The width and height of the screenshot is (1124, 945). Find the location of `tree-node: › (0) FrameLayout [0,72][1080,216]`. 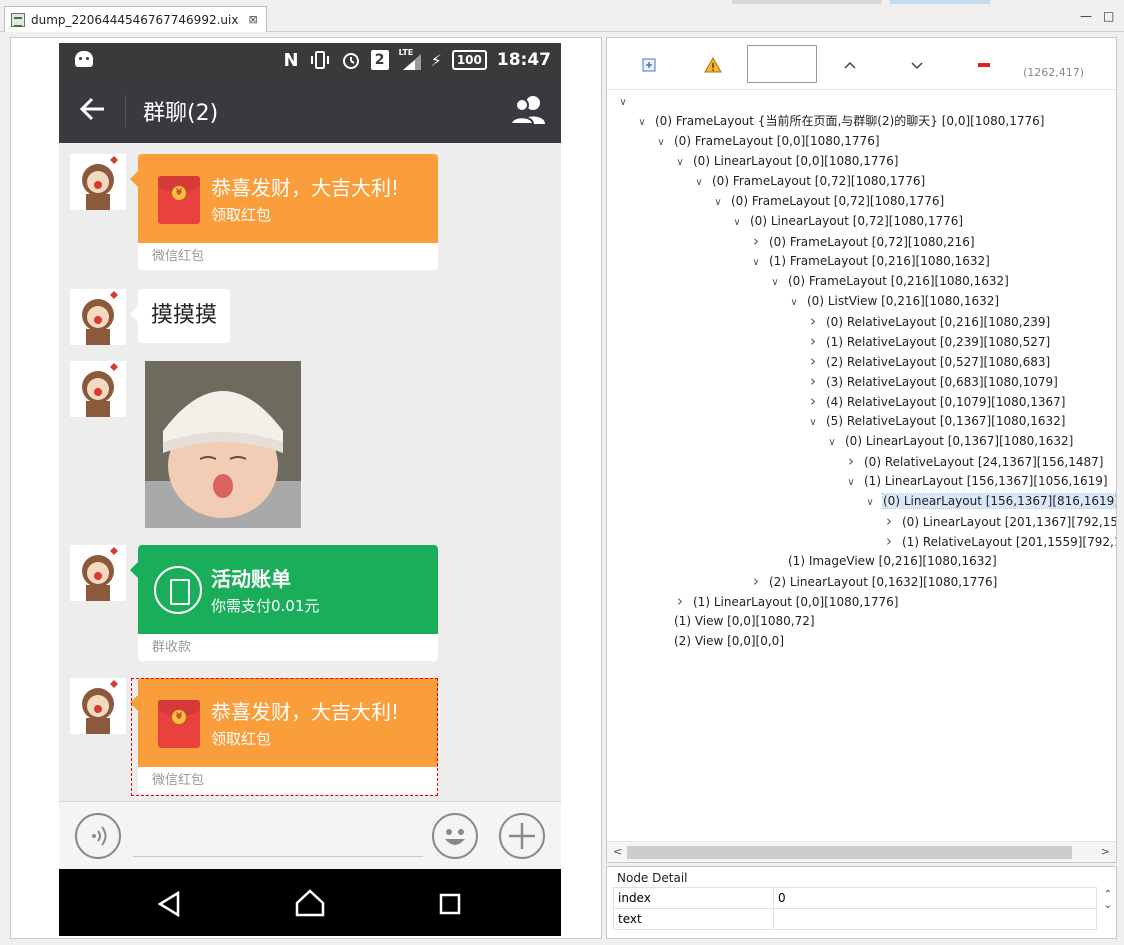

tree-node: › (0) FrameLayout [0,72][1080,216] is located at coordinates (862, 241).